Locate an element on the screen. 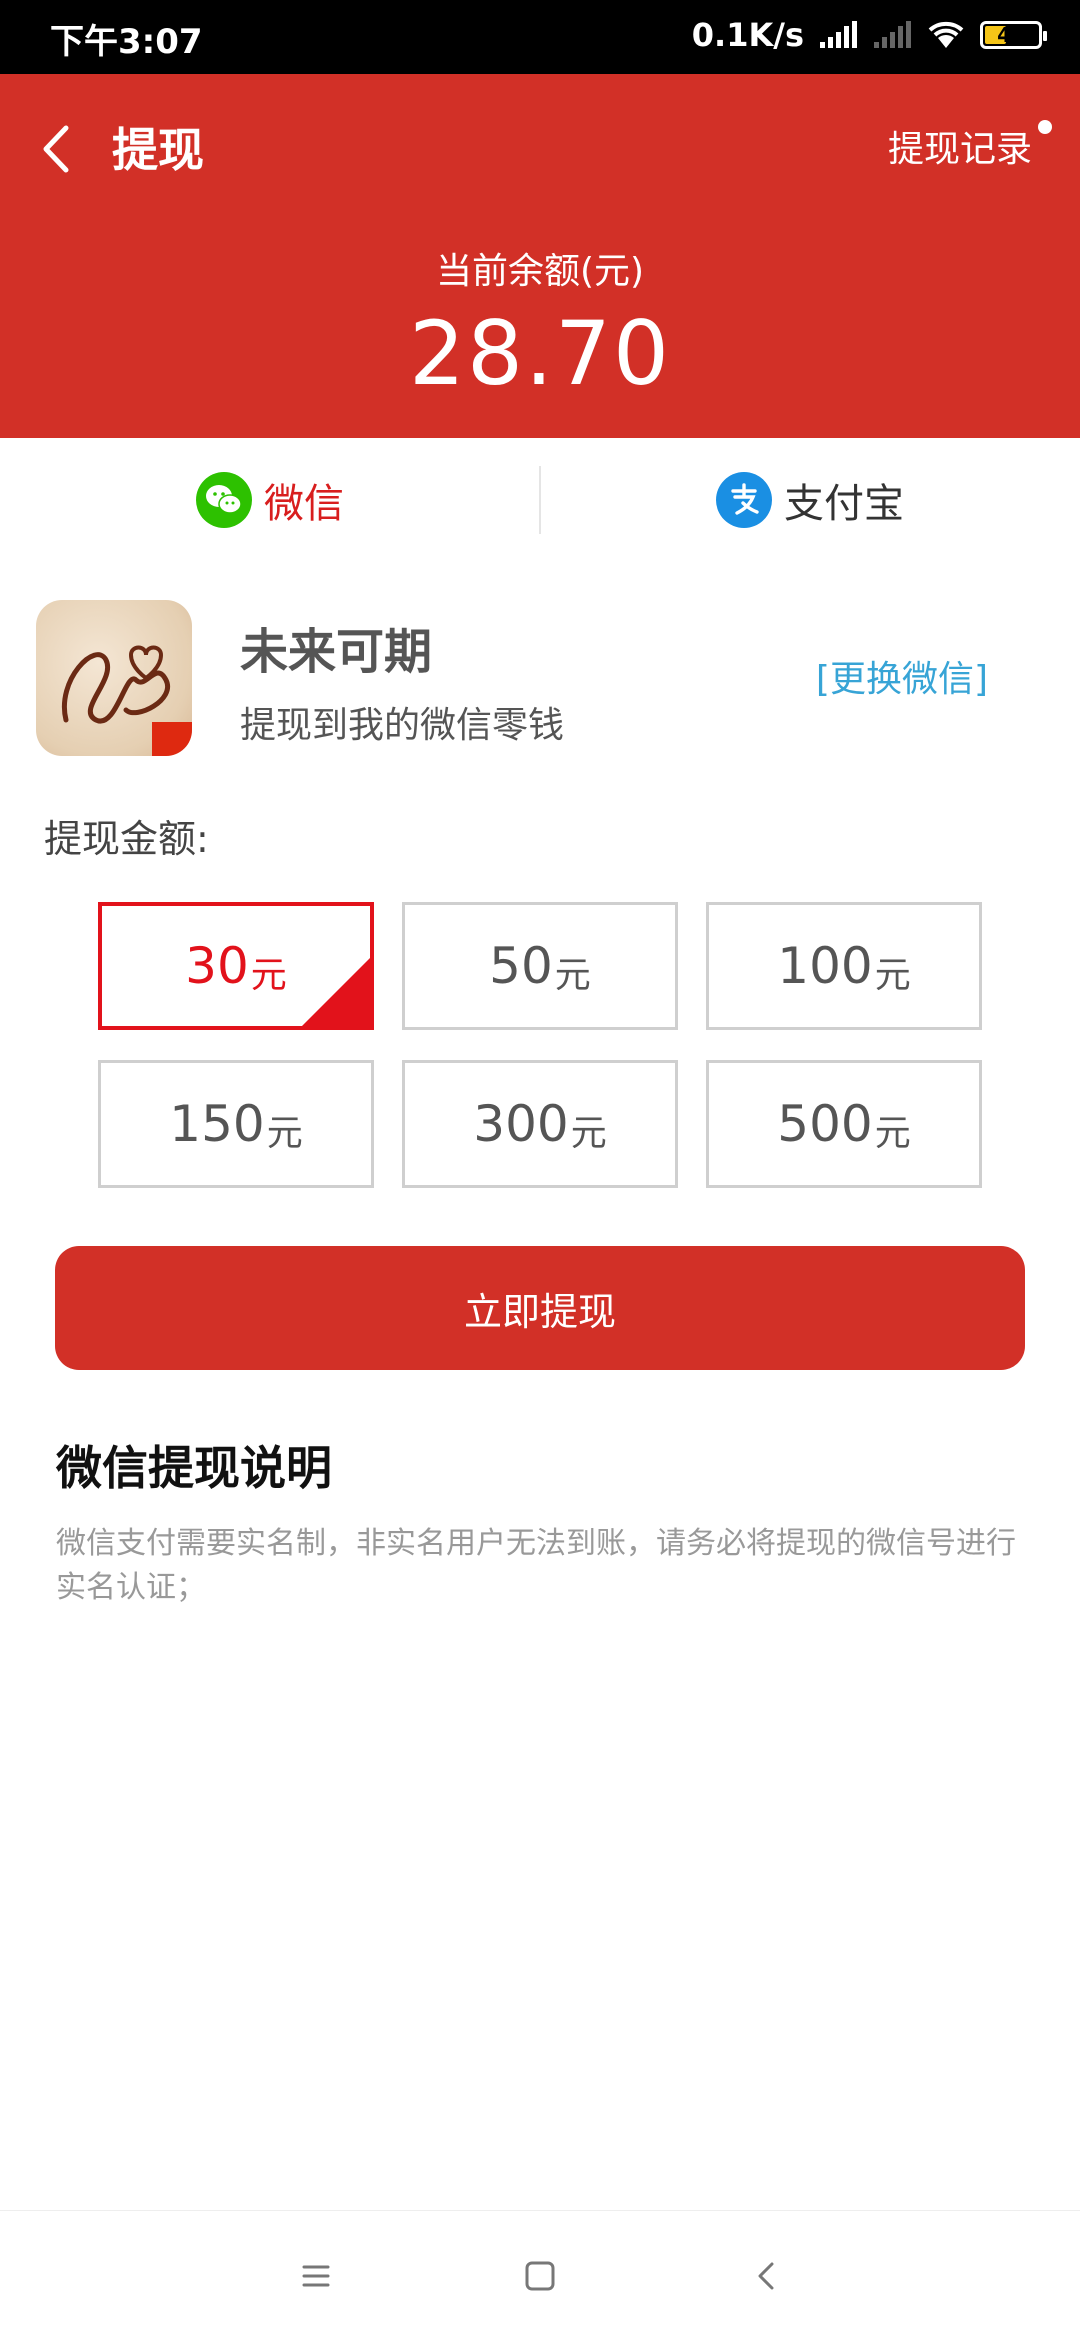 This screenshot has height=2341, width=1080. amount-value: 30 is located at coordinates (217, 966).